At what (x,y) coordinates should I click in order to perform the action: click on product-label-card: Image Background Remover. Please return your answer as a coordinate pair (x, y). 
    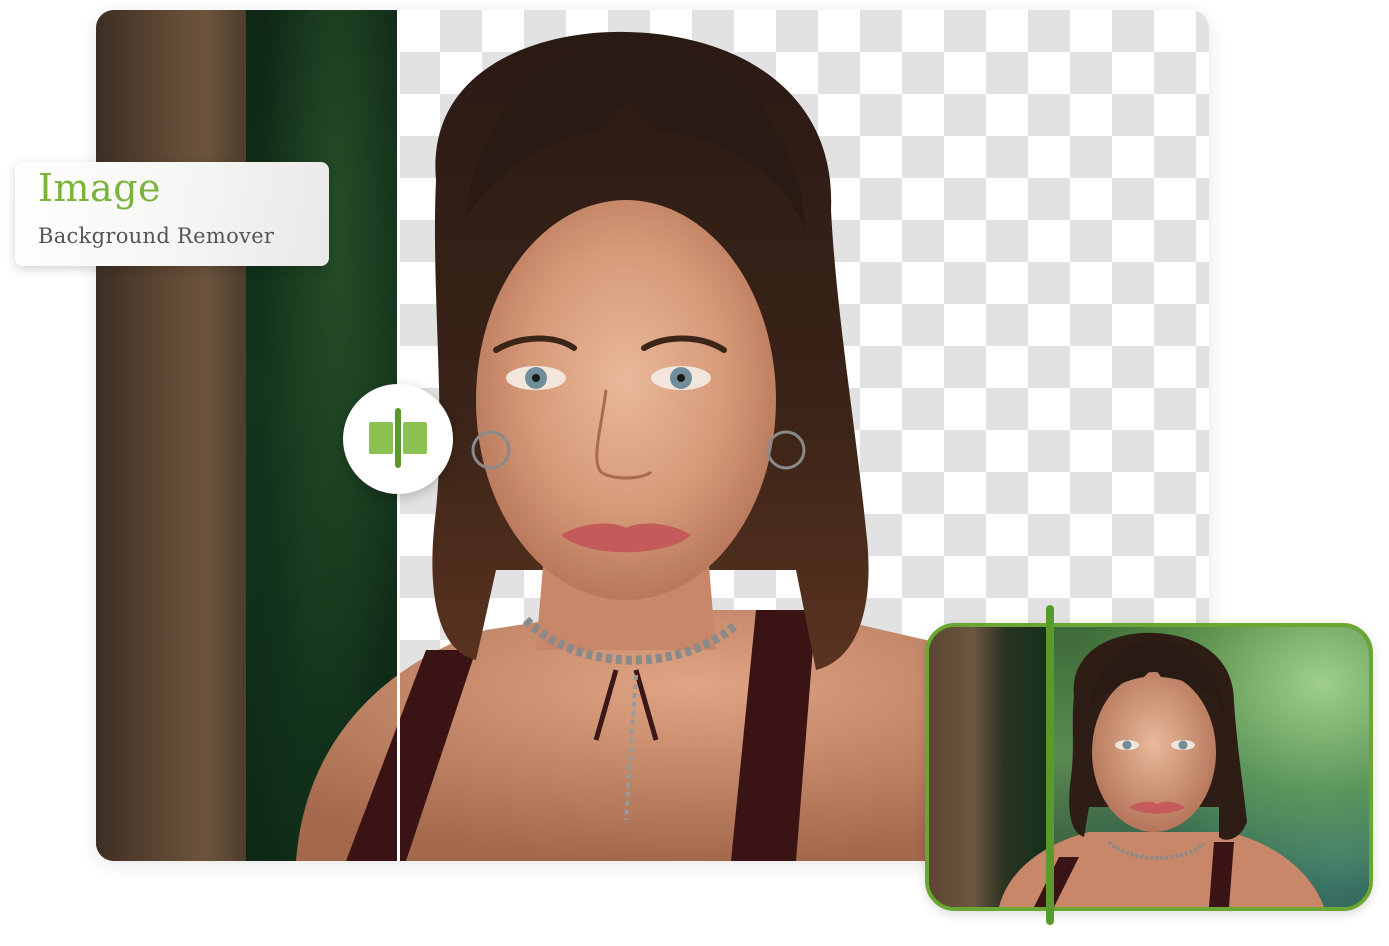
    Looking at the image, I should click on (172, 214).